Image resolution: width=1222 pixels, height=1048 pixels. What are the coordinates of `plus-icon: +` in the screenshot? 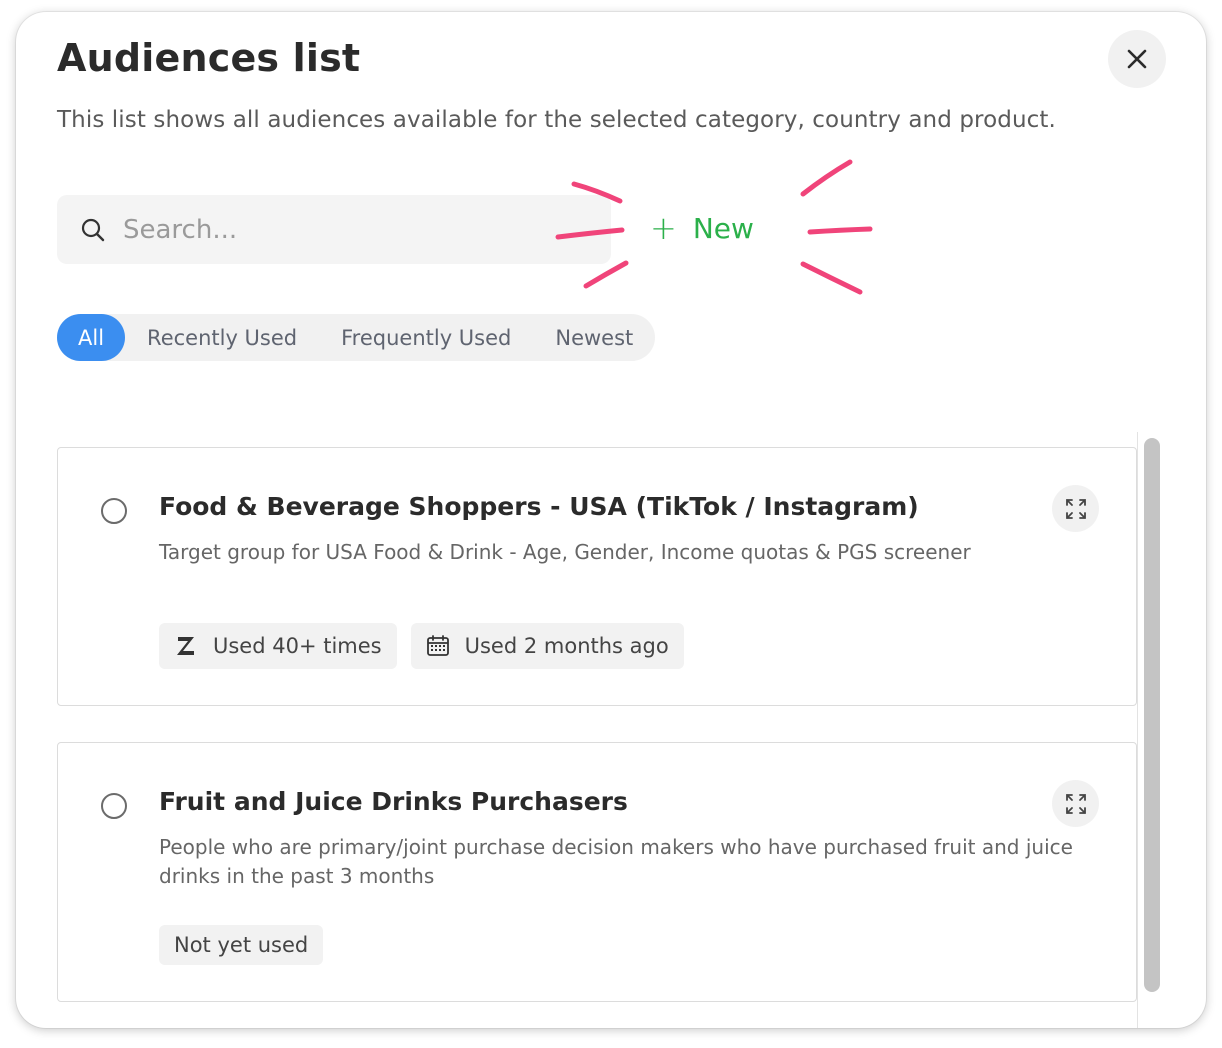 It's located at (663, 228).